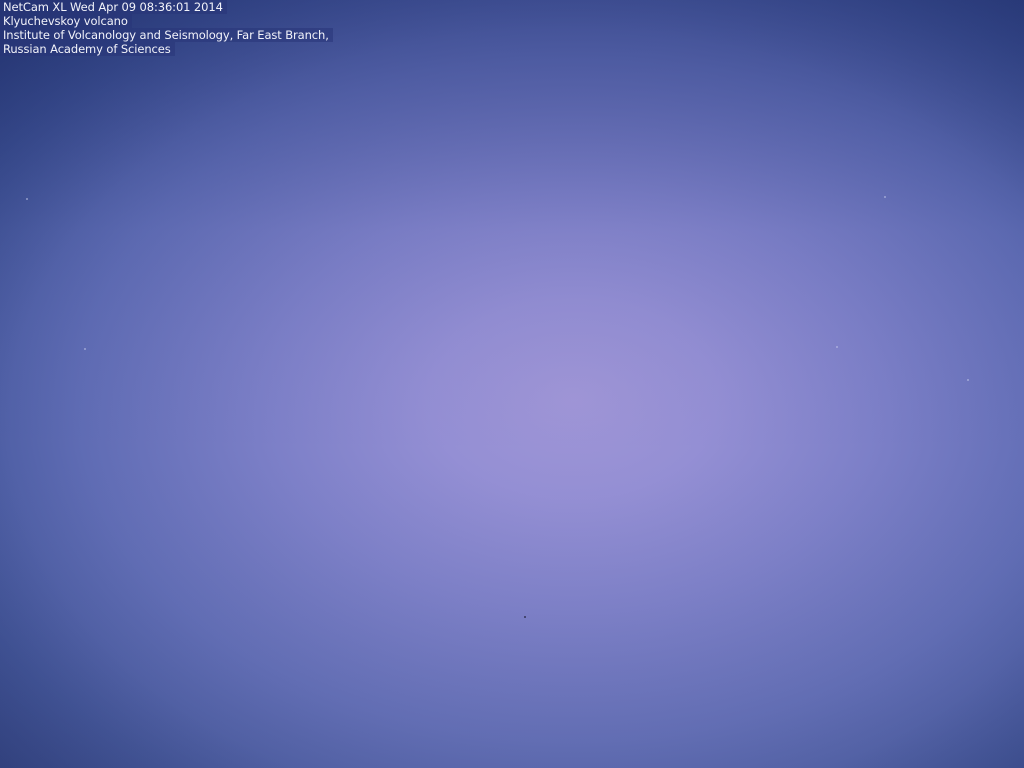  I want to click on caption-location: Klyuchevskoy volcano, so click(66, 21).